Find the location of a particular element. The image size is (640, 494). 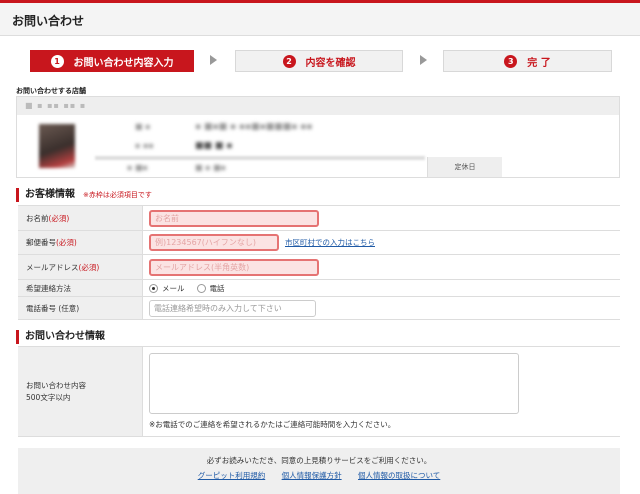

step-number: 2 is located at coordinates (289, 61).